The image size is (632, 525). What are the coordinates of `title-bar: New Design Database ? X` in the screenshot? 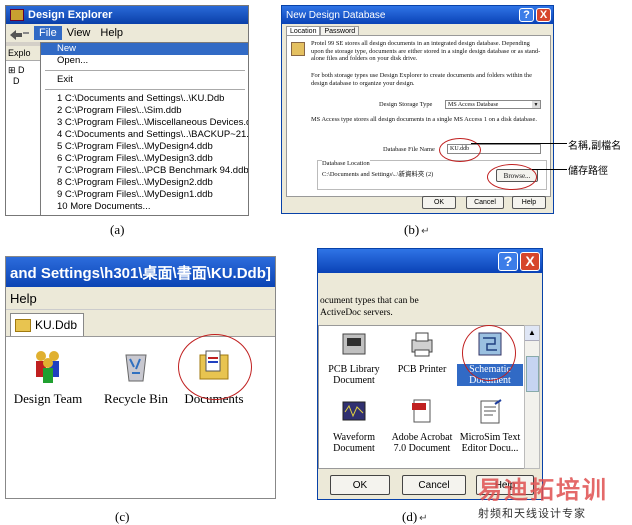 It's located at (417, 15).